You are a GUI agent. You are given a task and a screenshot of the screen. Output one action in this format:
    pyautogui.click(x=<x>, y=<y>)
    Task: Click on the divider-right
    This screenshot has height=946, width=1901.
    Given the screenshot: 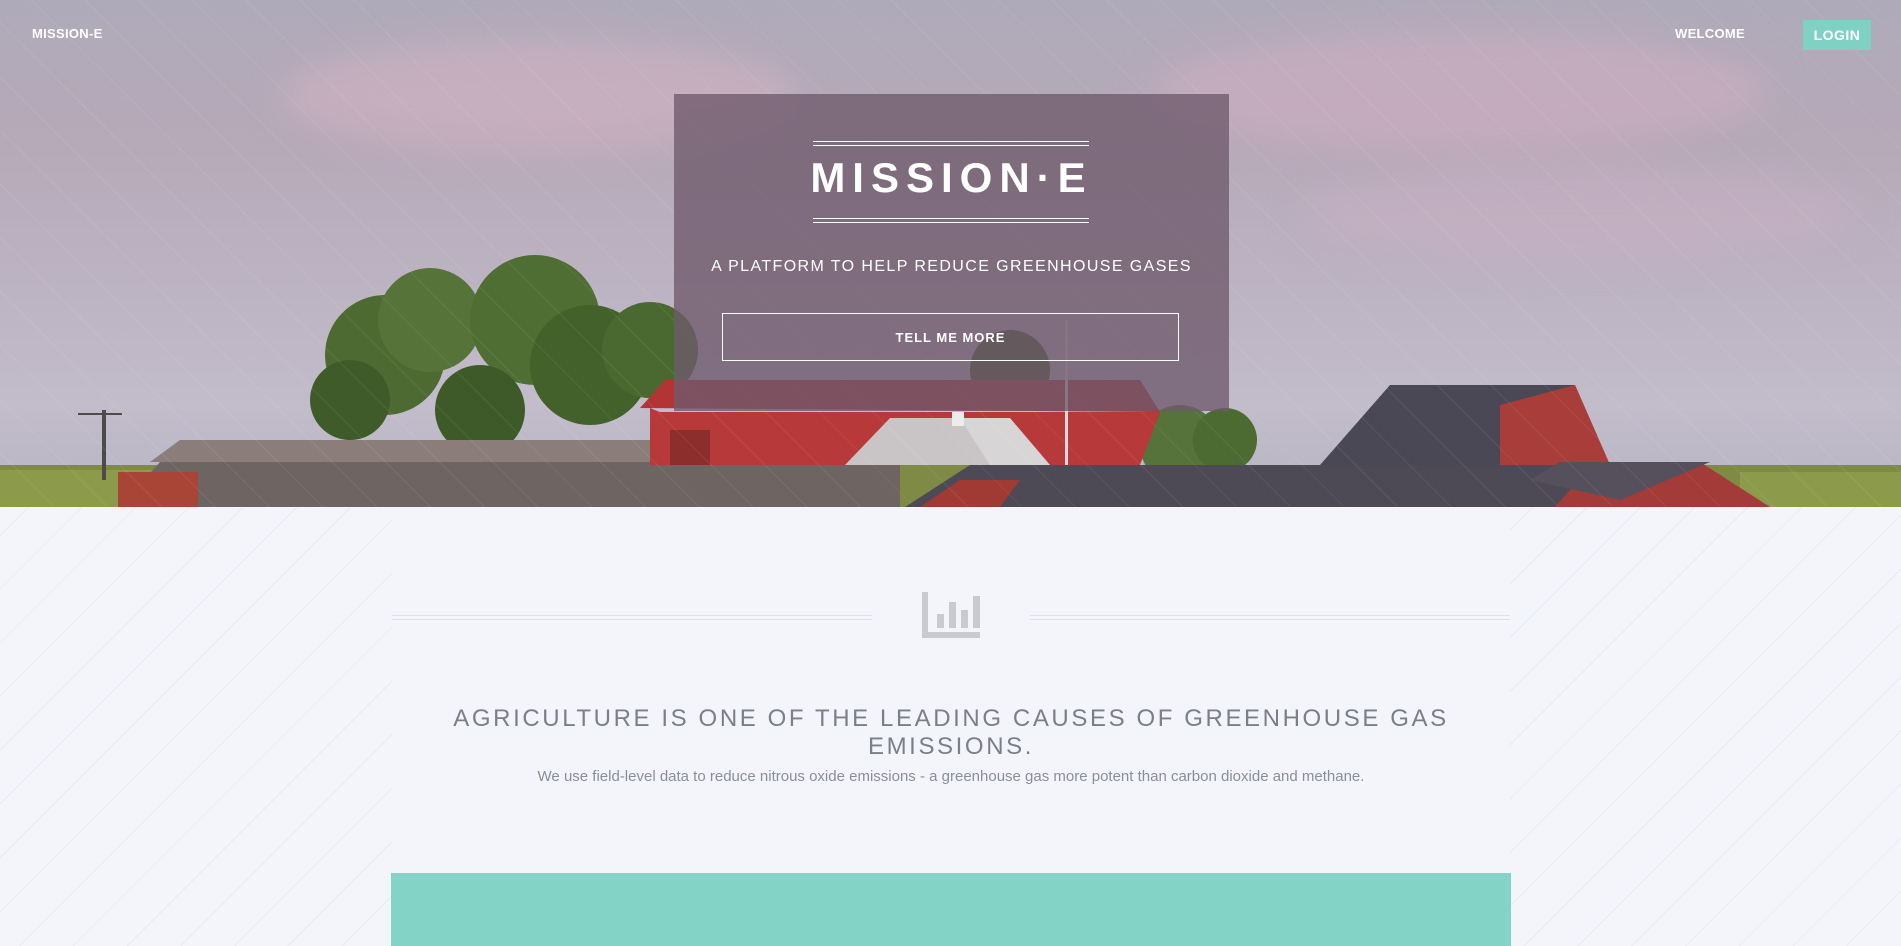 What is the action you would take?
    pyautogui.click(x=1270, y=617)
    